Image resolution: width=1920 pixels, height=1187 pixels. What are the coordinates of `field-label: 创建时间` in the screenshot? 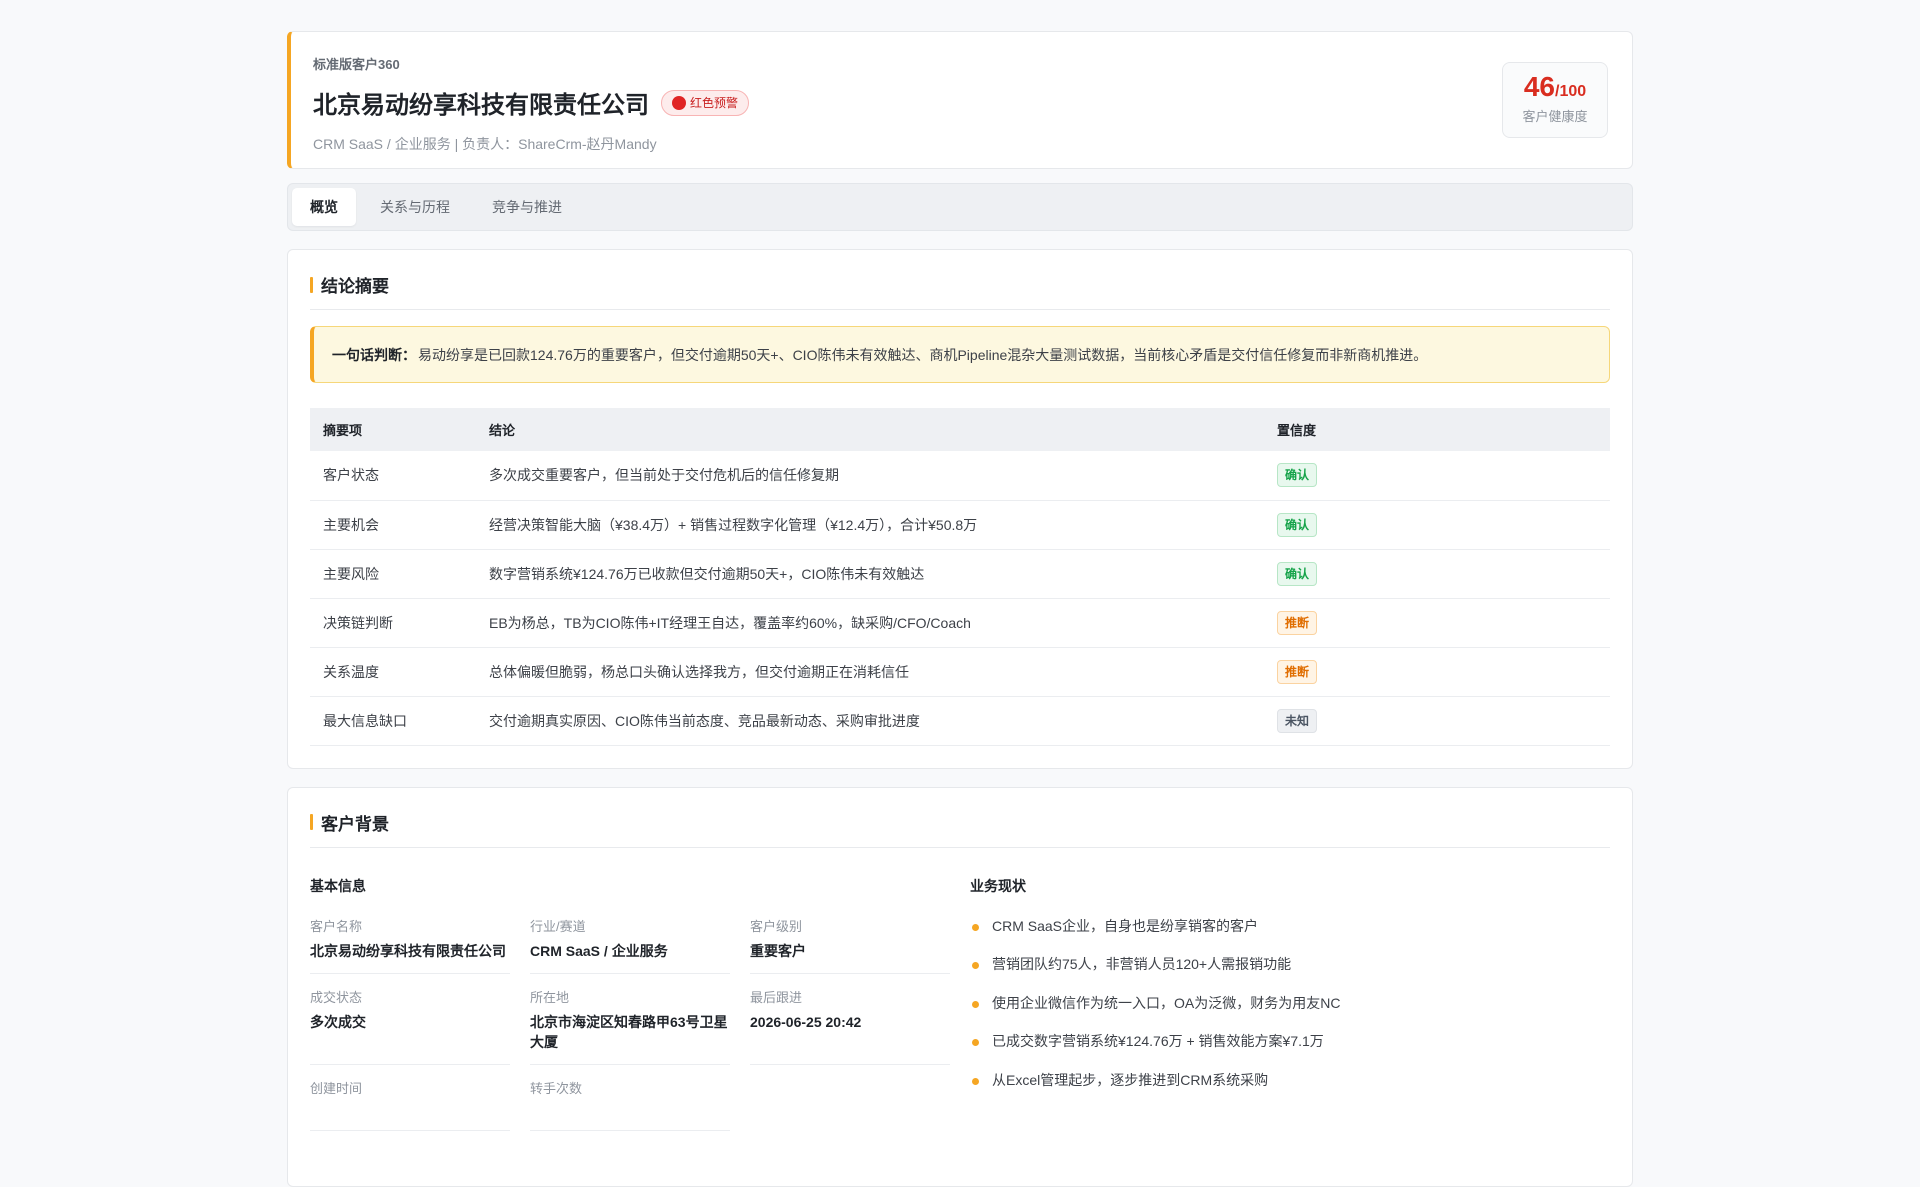 It's located at (336, 1088).